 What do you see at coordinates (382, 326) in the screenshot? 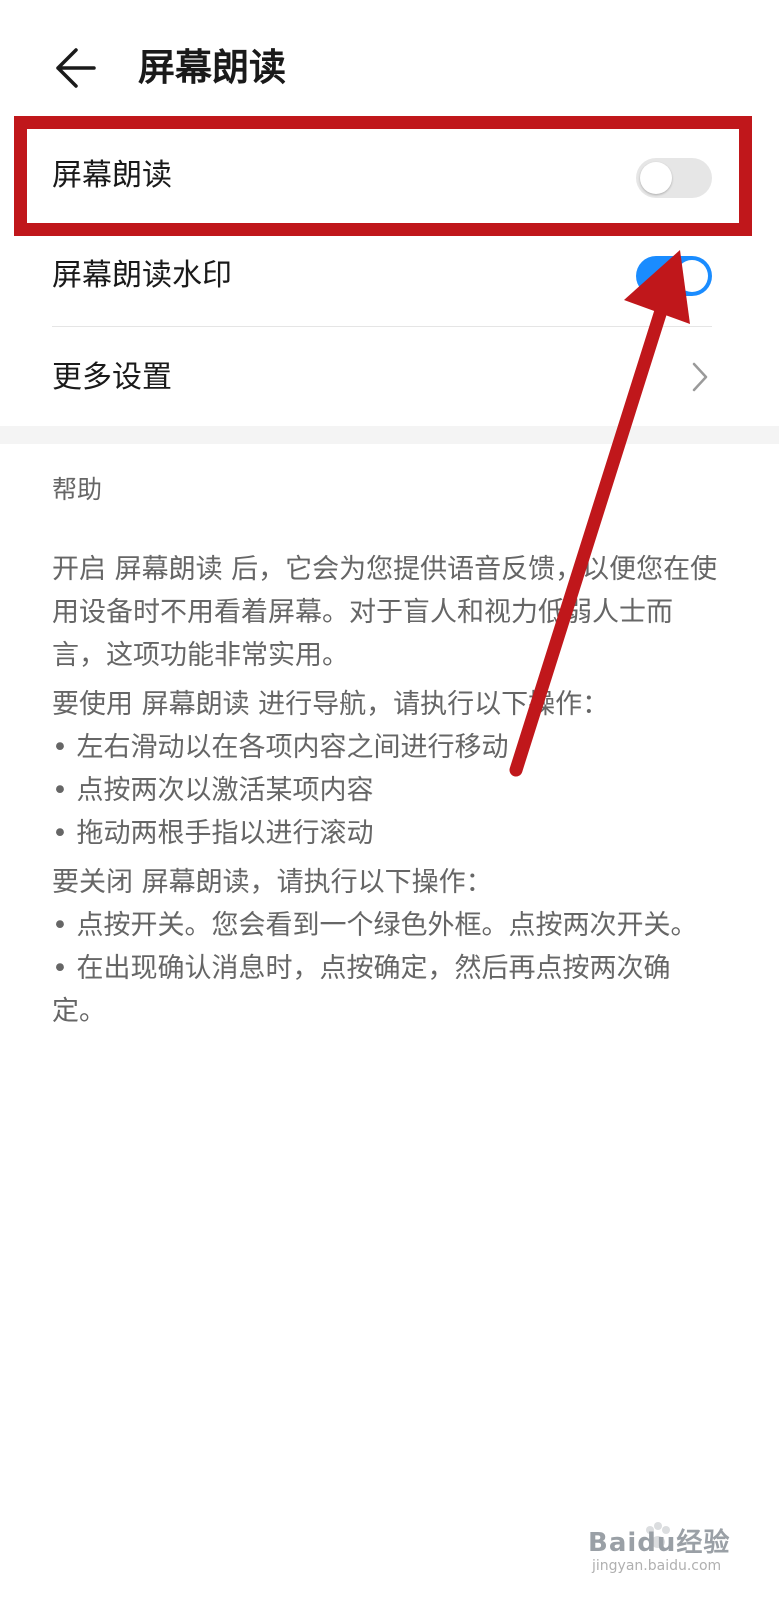
I see `row-divider` at bounding box center [382, 326].